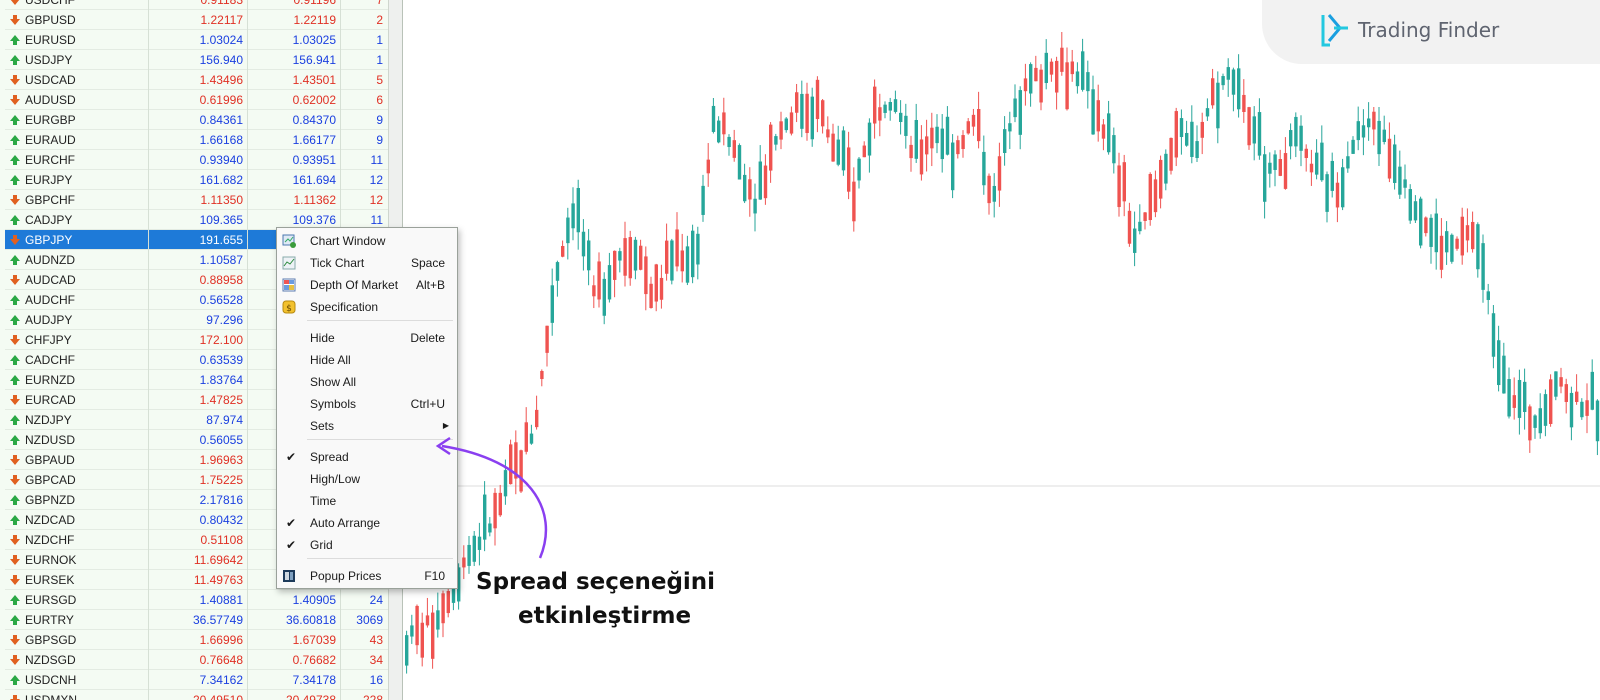 The image size is (1600, 700). What do you see at coordinates (196, 640) in the screenshot?
I see `market-watch-row: GBPSGD 1.66996 1.67039 43` at bounding box center [196, 640].